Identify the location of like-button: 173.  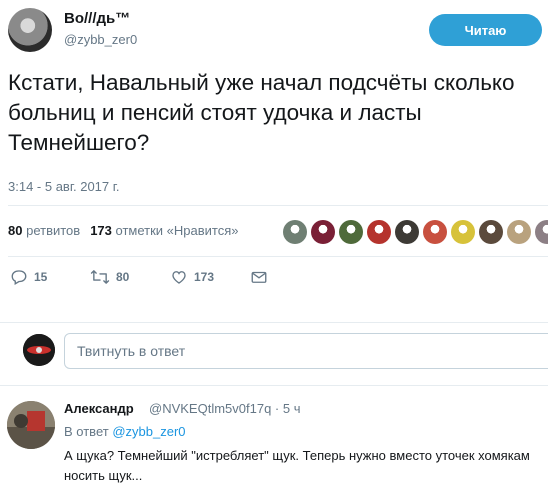
(192, 277).